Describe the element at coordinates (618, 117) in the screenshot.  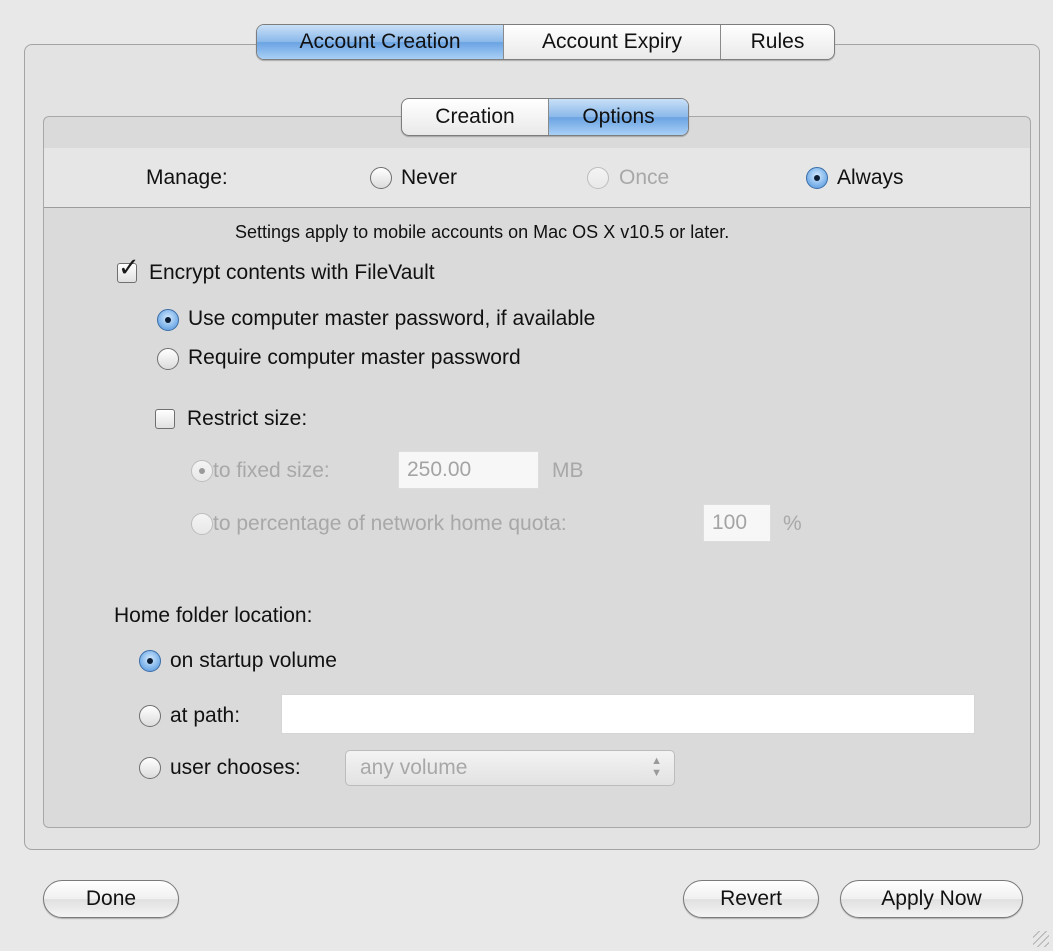
I see `tab-options: Options` at that location.